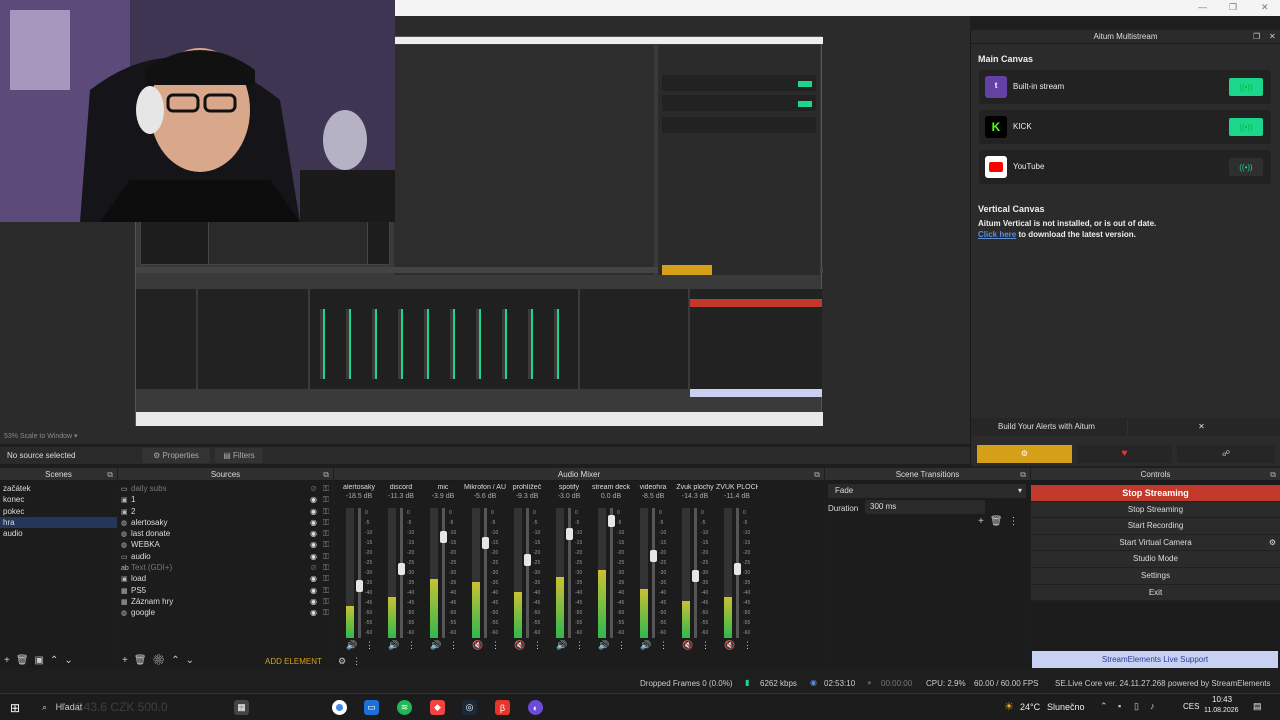 The height and width of the screenshot is (720, 1280). I want to click on source-item: ▭ daily subs ⊘ ⚿, so click(225, 488).